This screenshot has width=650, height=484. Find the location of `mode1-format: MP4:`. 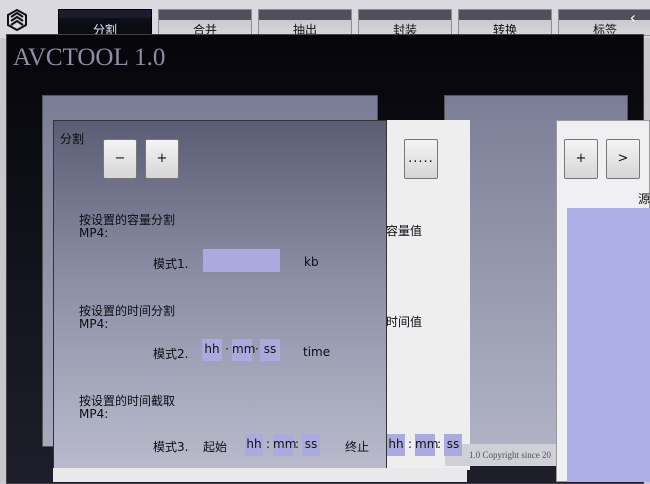

mode1-format: MP4: is located at coordinates (94, 233).